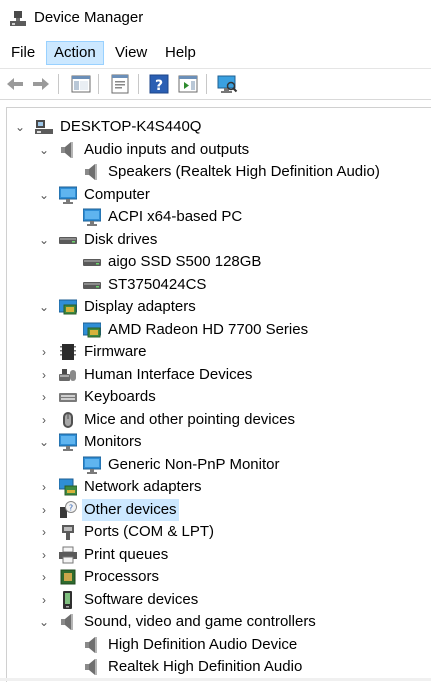 The image size is (431, 682). What do you see at coordinates (219, 442) in the screenshot?
I see `tree-category: ⌄ Monitors` at bounding box center [219, 442].